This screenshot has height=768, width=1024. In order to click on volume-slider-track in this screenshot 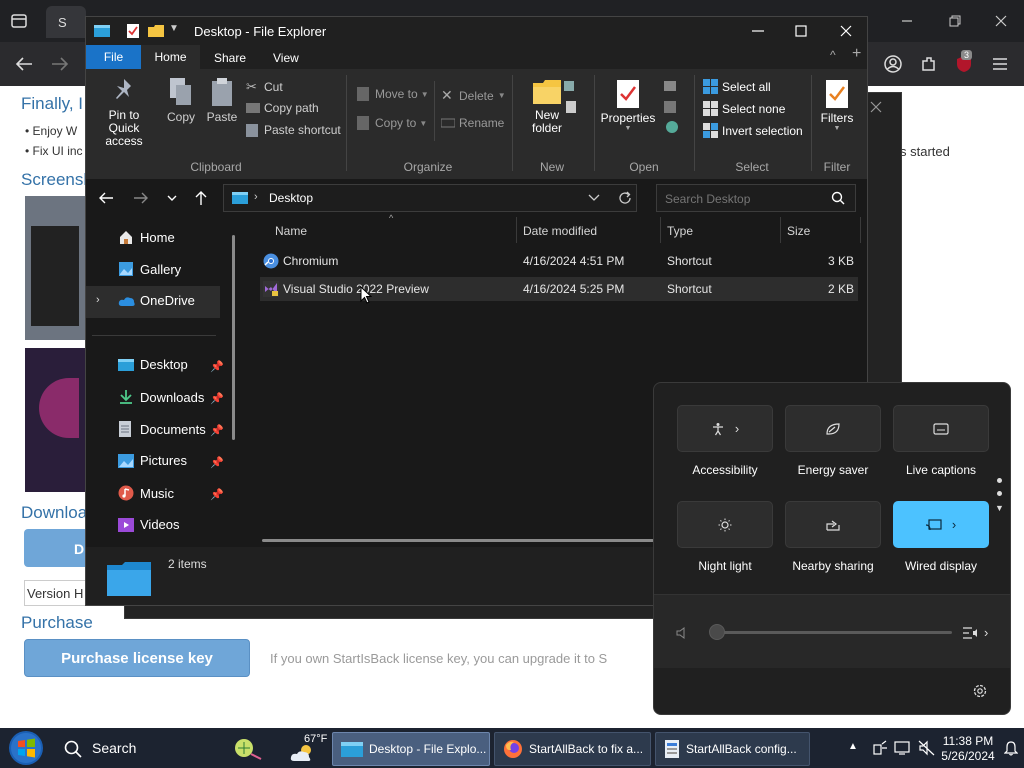, I will do `click(835, 632)`.